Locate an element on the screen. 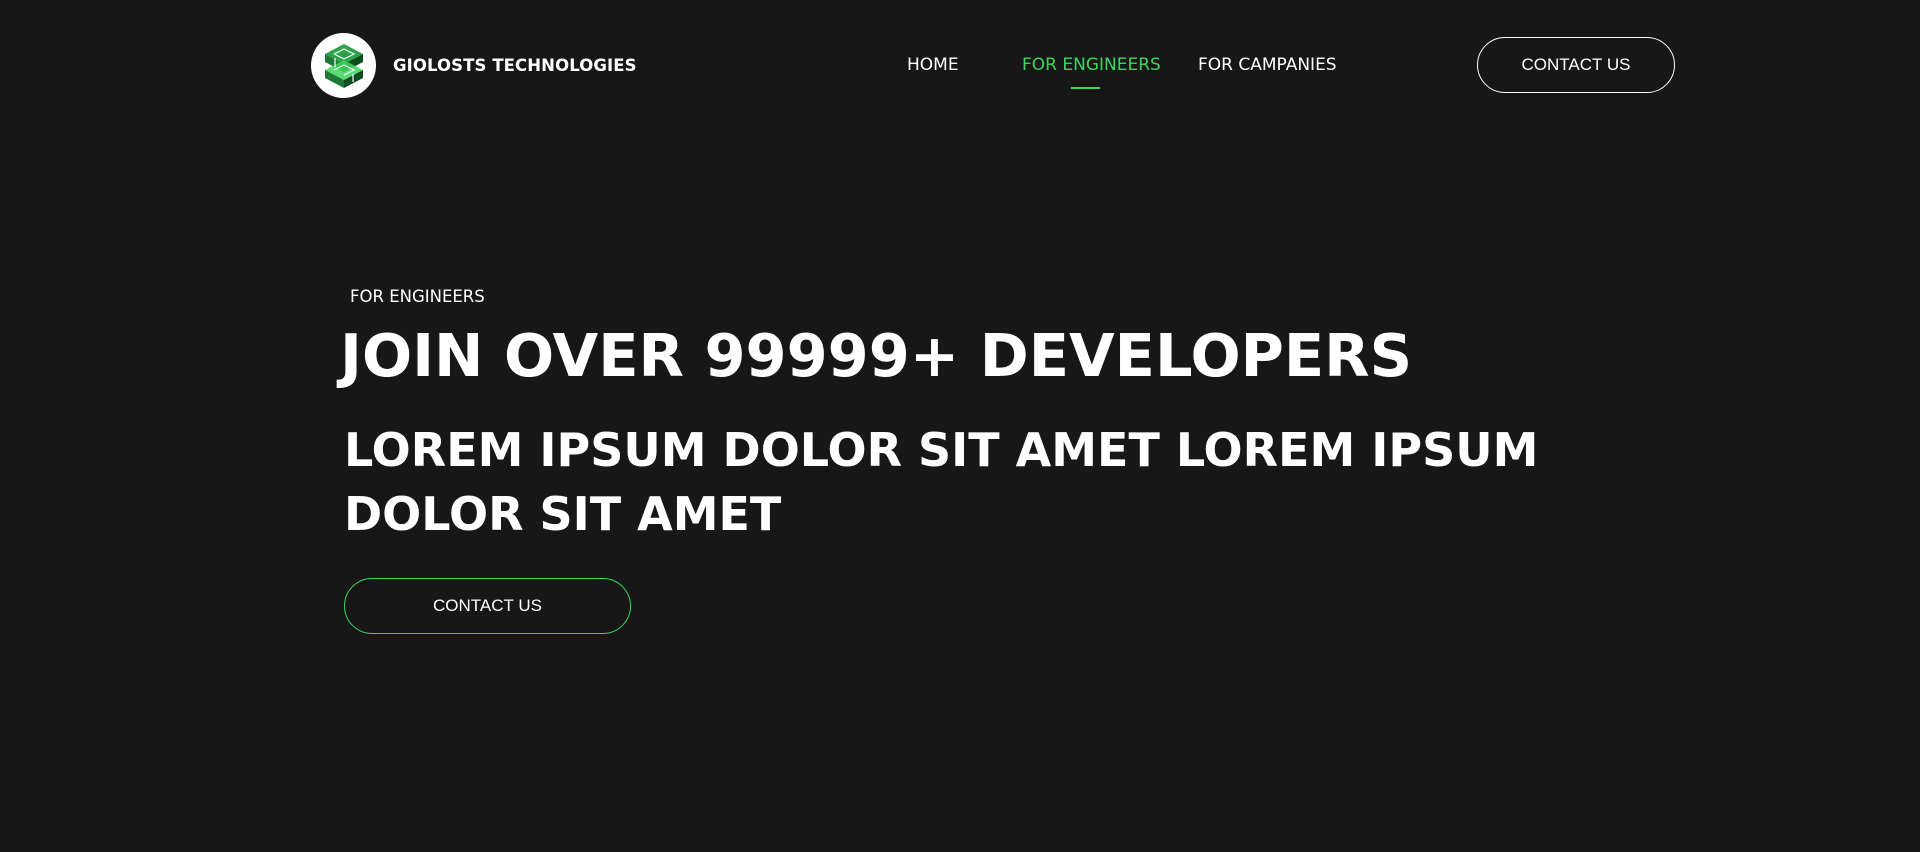 The image size is (1920, 852). brand: GIOLOSTS TECHNOLOGIES is located at coordinates (474, 65).